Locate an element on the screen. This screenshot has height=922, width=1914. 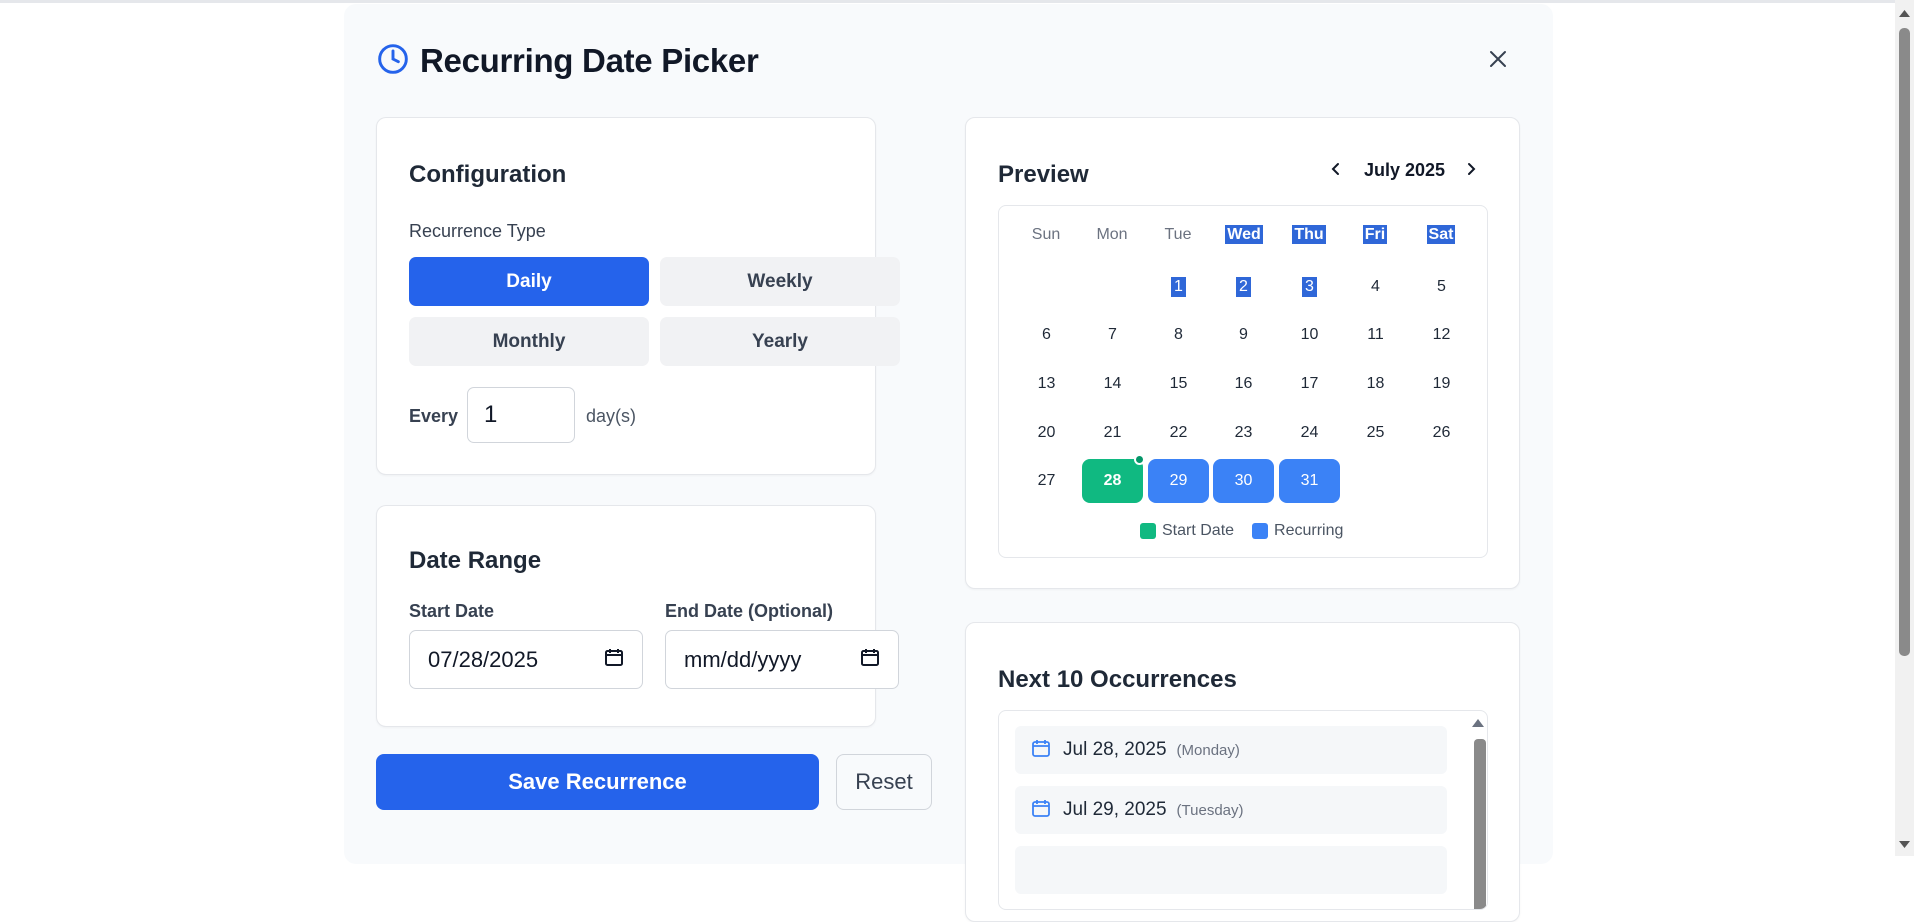
calendar-day: 8 is located at coordinates (1178, 335).